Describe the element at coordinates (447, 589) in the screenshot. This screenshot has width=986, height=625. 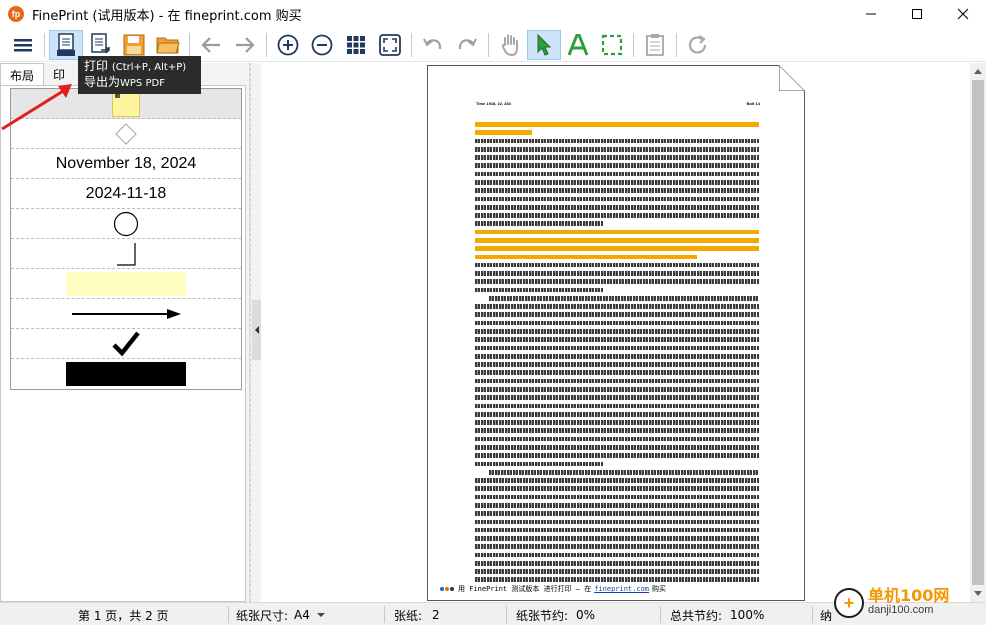
I see `fineprint-dots-icon` at that location.